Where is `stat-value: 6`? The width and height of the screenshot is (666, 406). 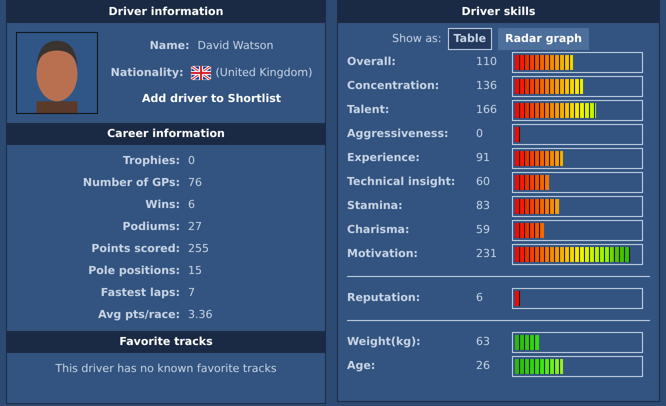
stat-value: 6 is located at coordinates (191, 204).